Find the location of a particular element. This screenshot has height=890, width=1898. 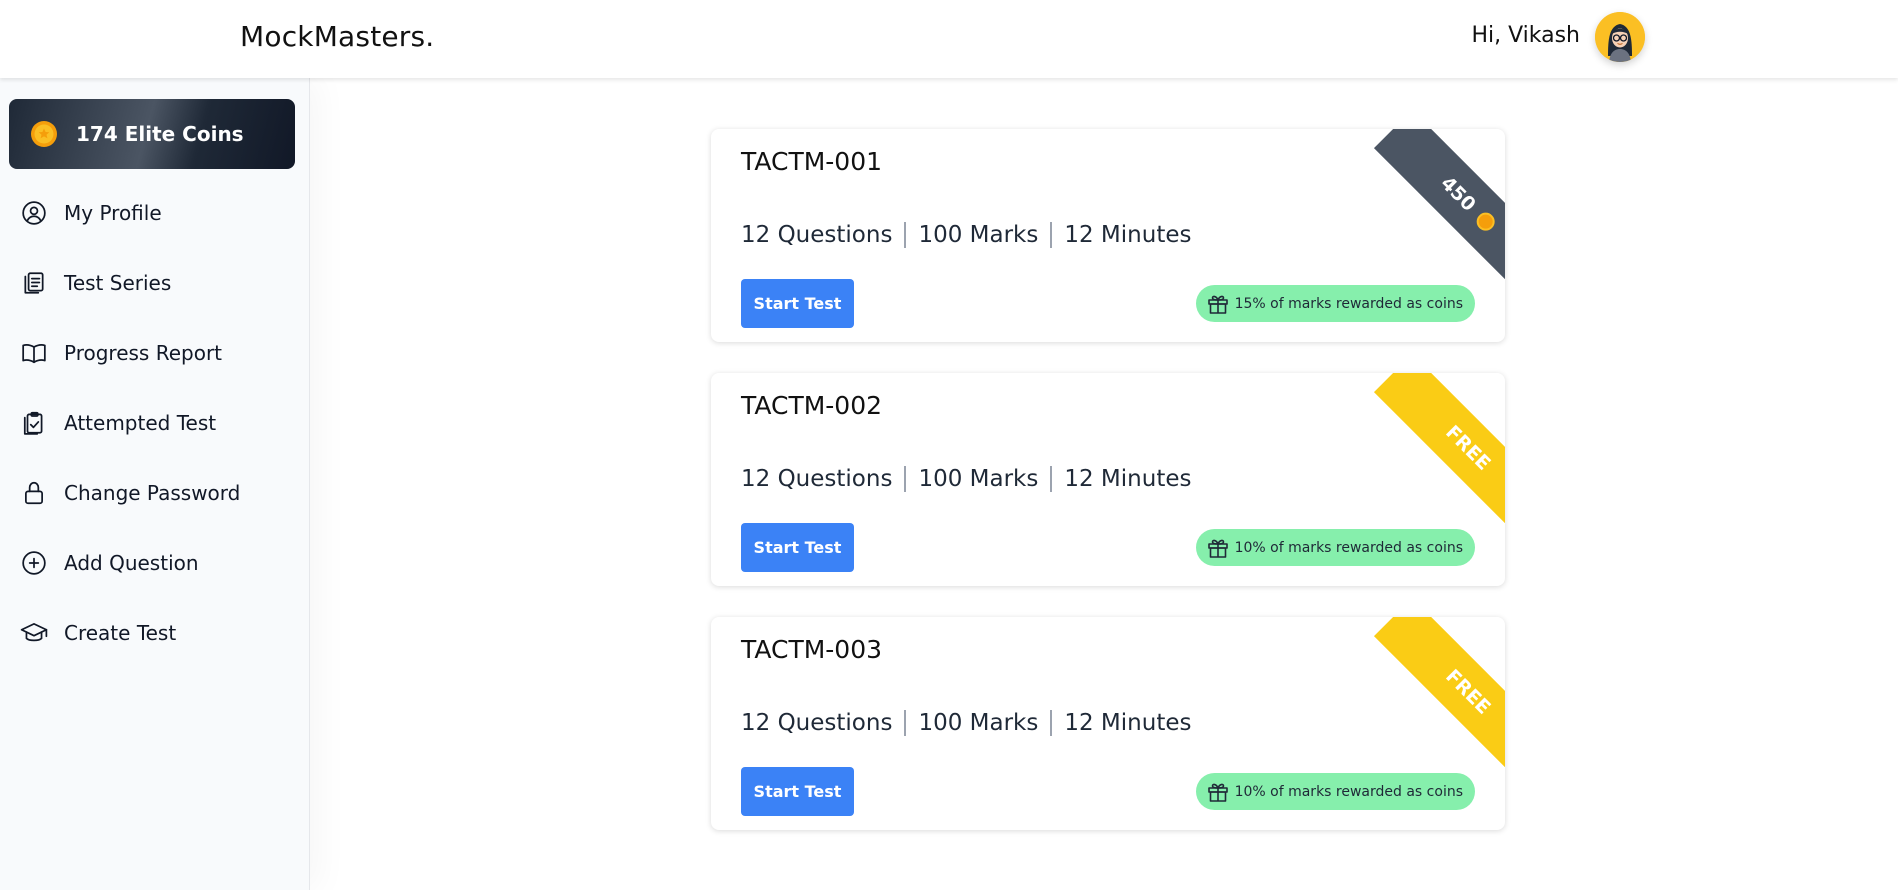

sidebar-item-change-password: Change Password is located at coordinates (155, 493).